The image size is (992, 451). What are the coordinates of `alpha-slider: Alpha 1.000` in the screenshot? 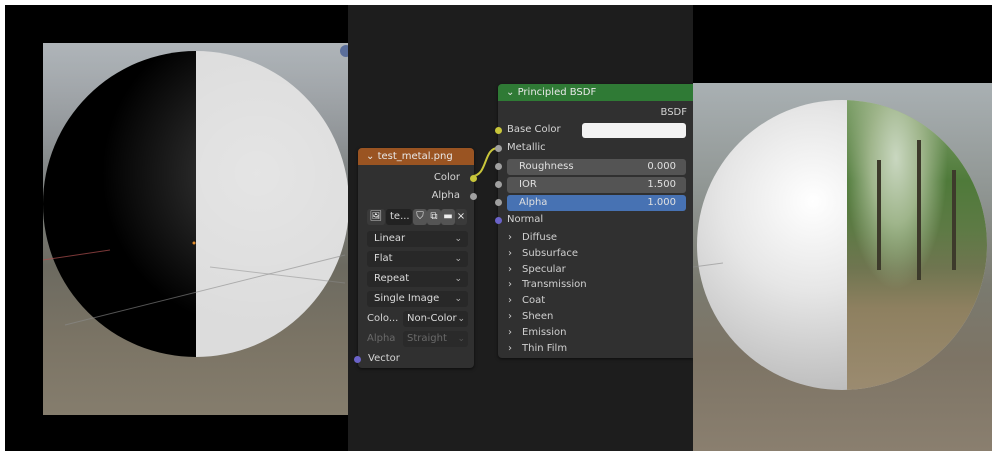 It's located at (596, 203).